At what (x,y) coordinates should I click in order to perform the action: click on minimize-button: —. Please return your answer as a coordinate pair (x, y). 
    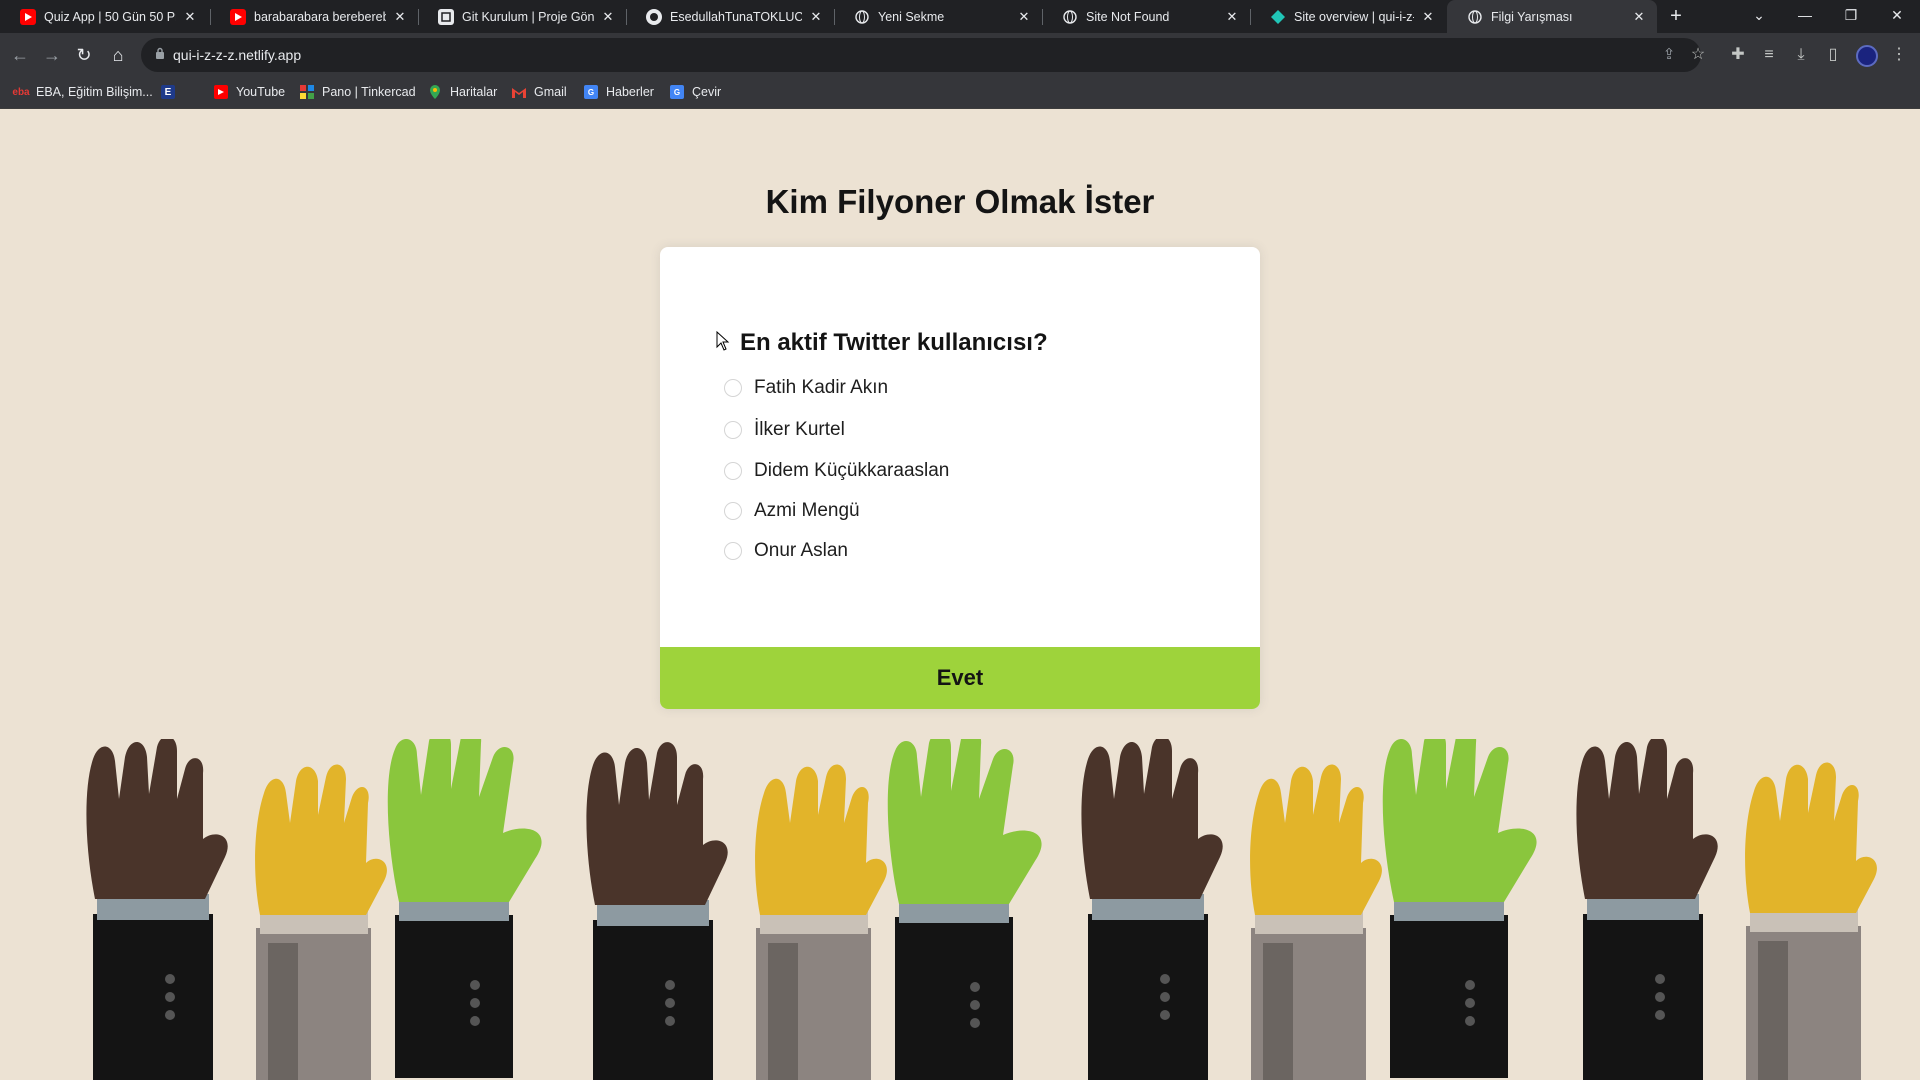
    Looking at the image, I should click on (1805, 16).